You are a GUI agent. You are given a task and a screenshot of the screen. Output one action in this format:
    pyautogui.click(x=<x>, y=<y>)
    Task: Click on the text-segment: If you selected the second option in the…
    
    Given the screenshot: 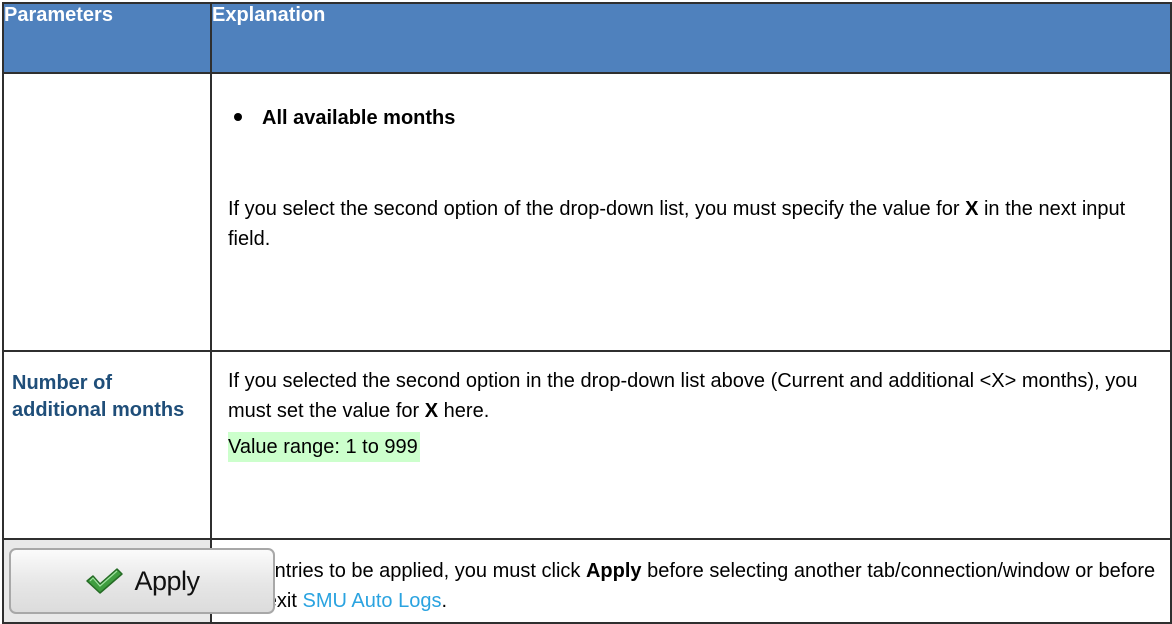 What is the action you would take?
    pyautogui.click(x=683, y=396)
    